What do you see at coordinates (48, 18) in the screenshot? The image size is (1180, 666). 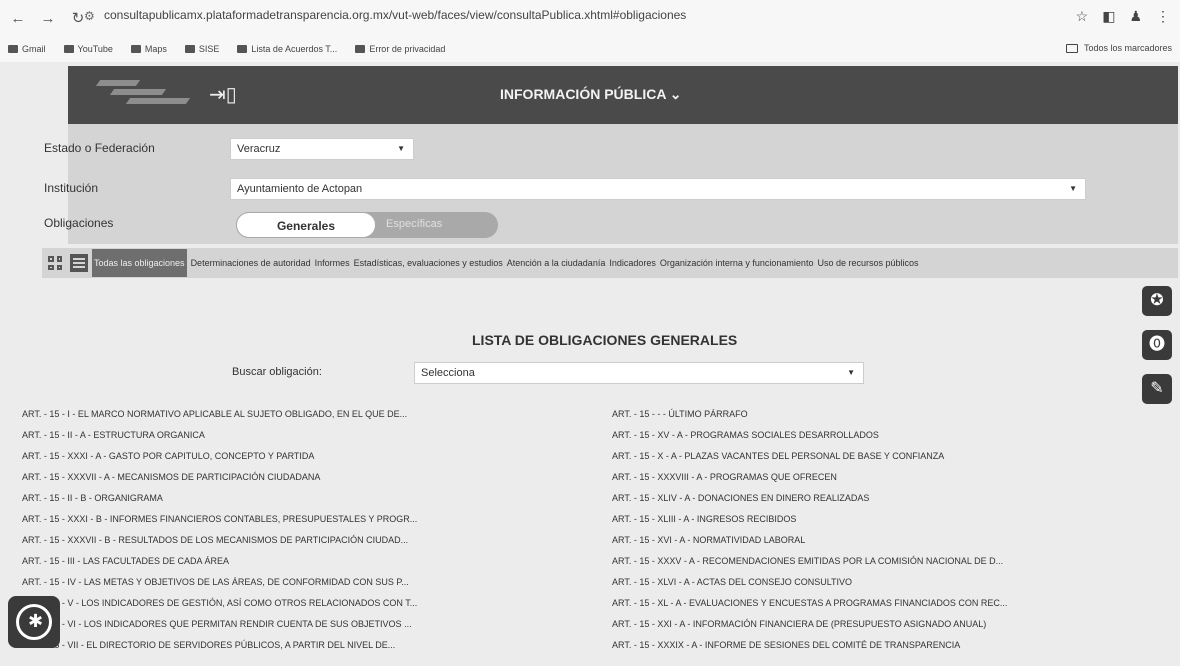 I see `forward-icon: →` at bounding box center [48, 18].